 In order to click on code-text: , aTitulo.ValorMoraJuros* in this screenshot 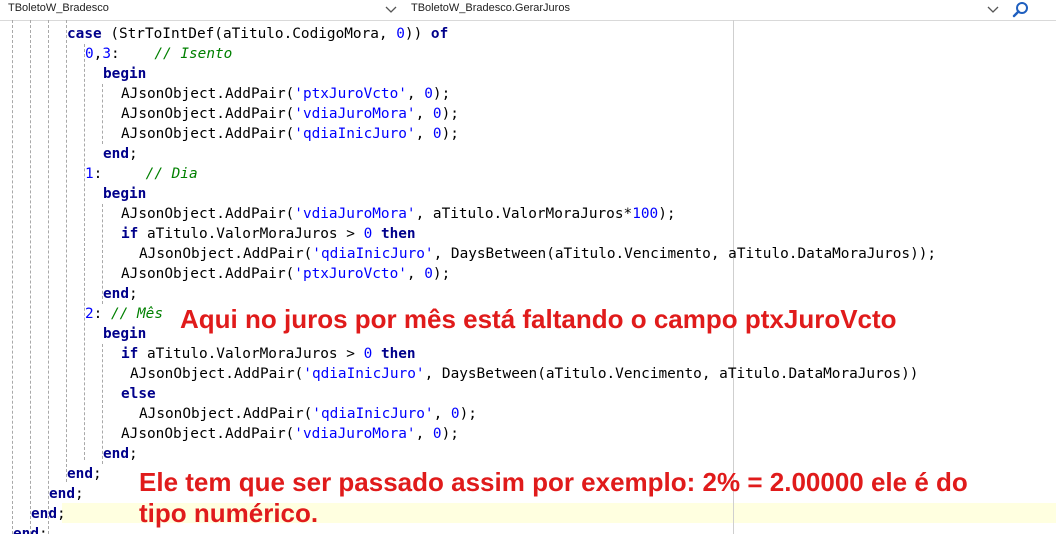, I will do `click(524, 214)`.